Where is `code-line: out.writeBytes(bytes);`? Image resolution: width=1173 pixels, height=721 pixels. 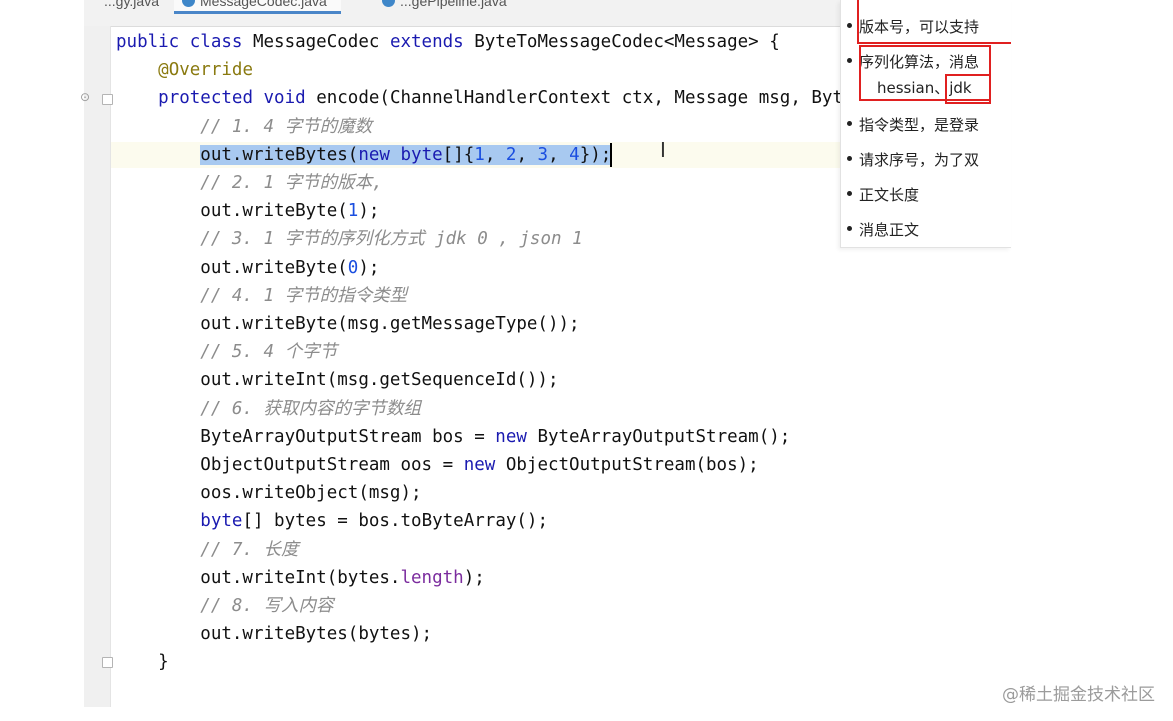
code-line: out.writeBytes(bytes); is located at coordinates (274, 634).